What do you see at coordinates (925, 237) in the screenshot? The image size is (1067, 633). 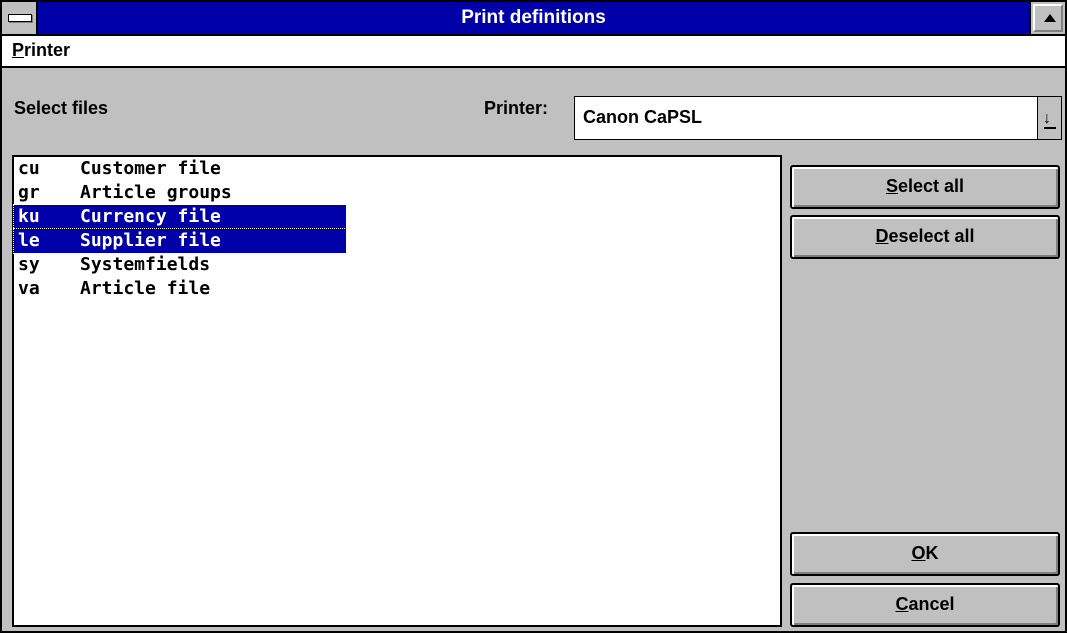 I see `deselect-all-button: Deselect all` at bounding box center [925, 237].